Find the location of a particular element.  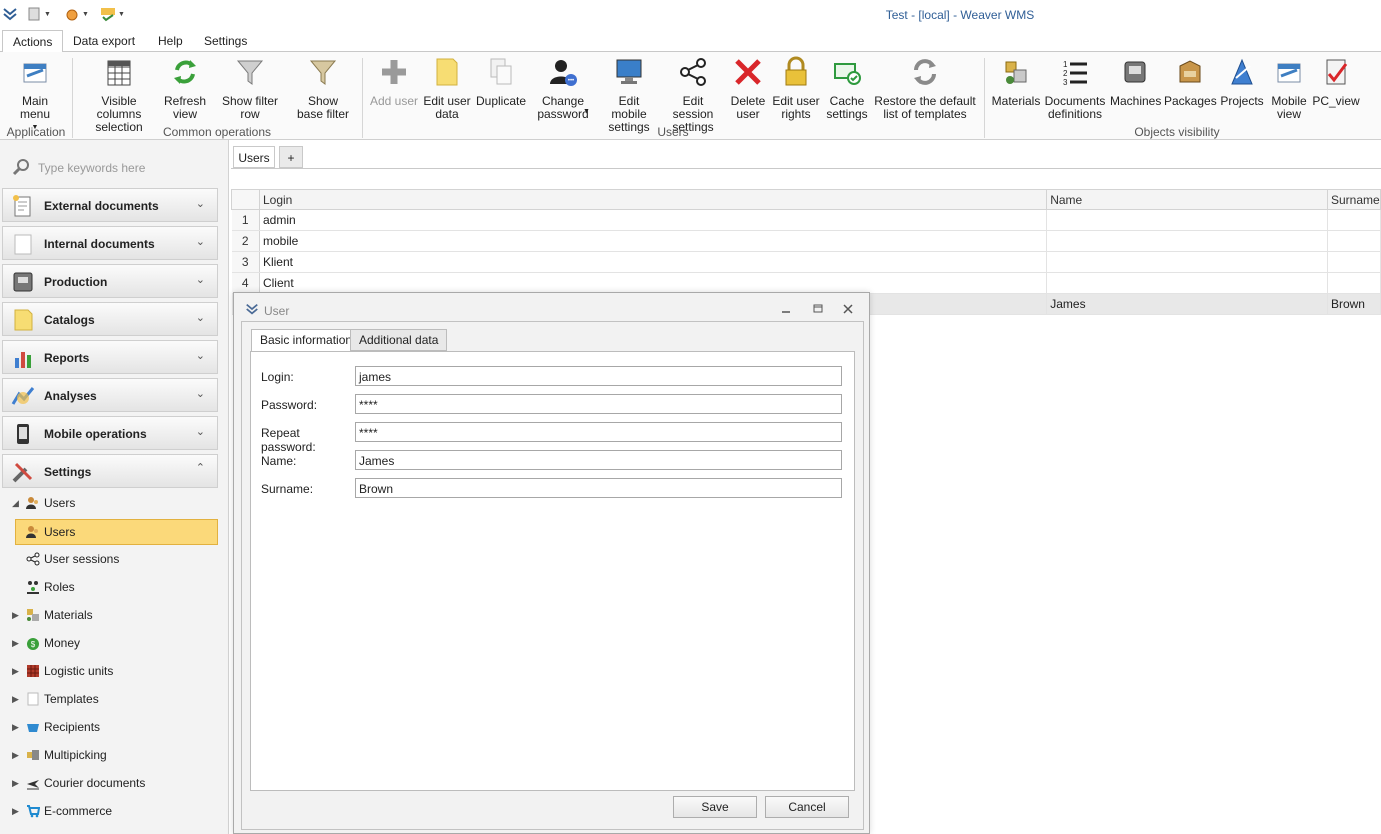

edit-user-data-button: Edit user data is located at coordinates (447, 88).